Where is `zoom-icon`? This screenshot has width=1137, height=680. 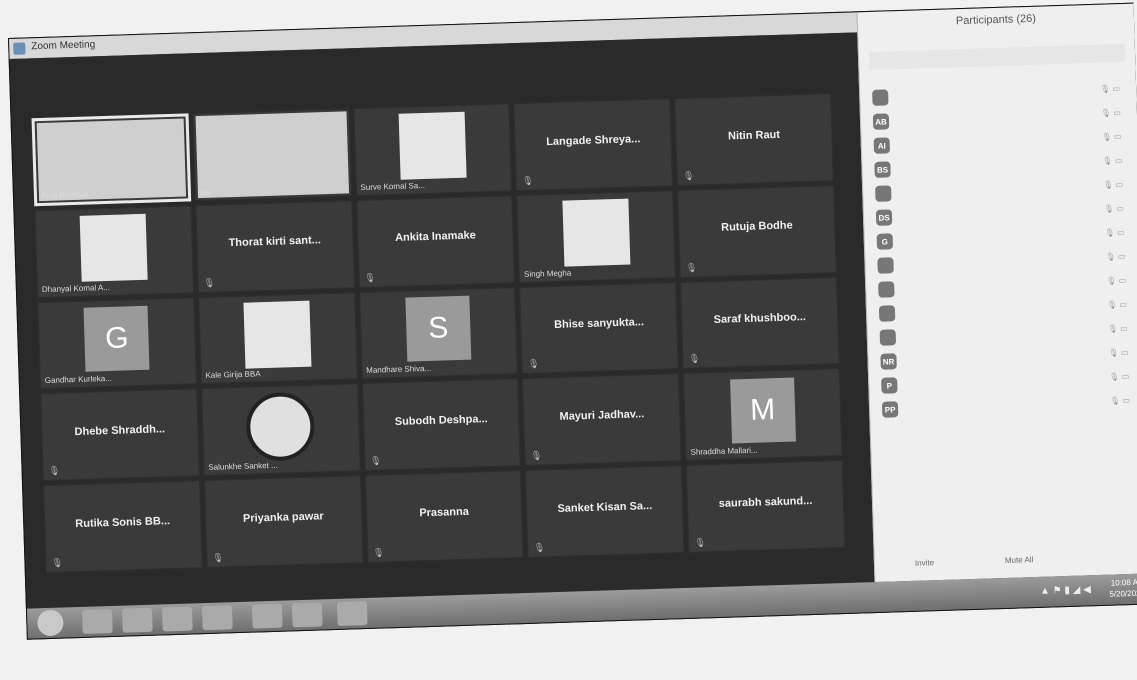 zoom-icon is located at coordinates (19, 48).